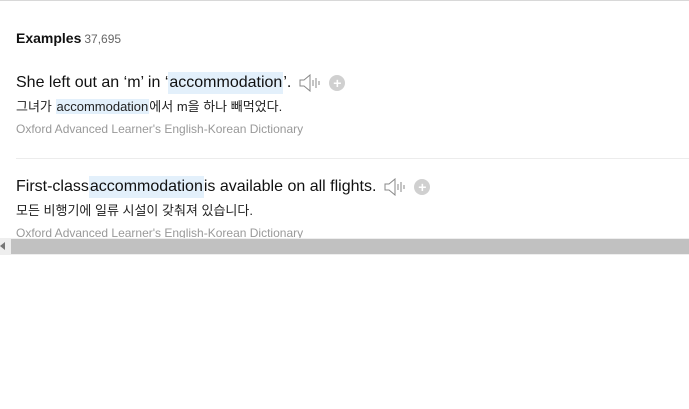 This screenshot has height=409, width=689. What do you see at coordinates (216, 106) in the screenshot?
I see `translation-text: 에서 m을 하나 빼먹었다.` at bounding box center [216, 106].